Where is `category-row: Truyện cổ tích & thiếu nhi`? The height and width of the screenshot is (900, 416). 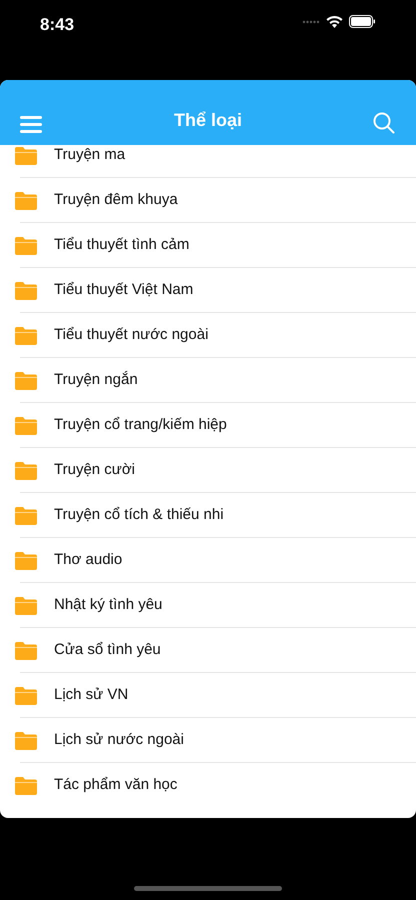
category-row: Truyện cổ tích & thiếu nhi is located at coordinates (208, 515).